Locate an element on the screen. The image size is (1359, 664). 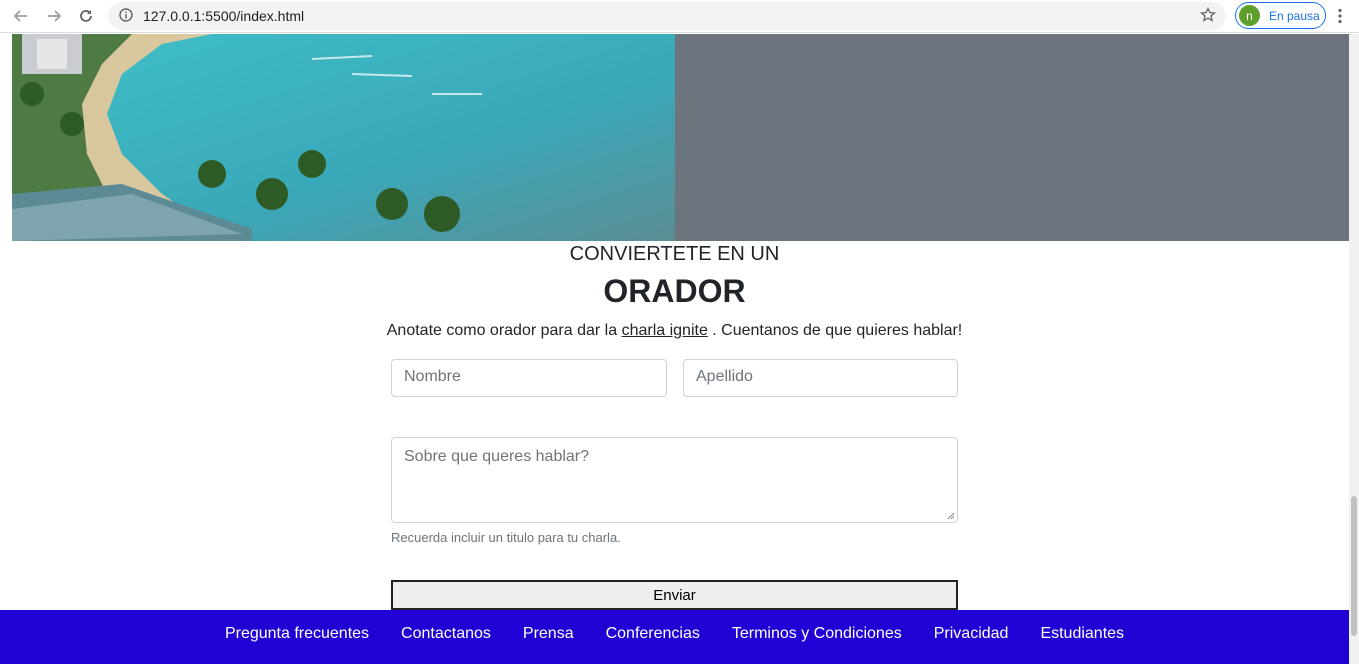
resize-handle-icon is located at coordinates (951, 516).